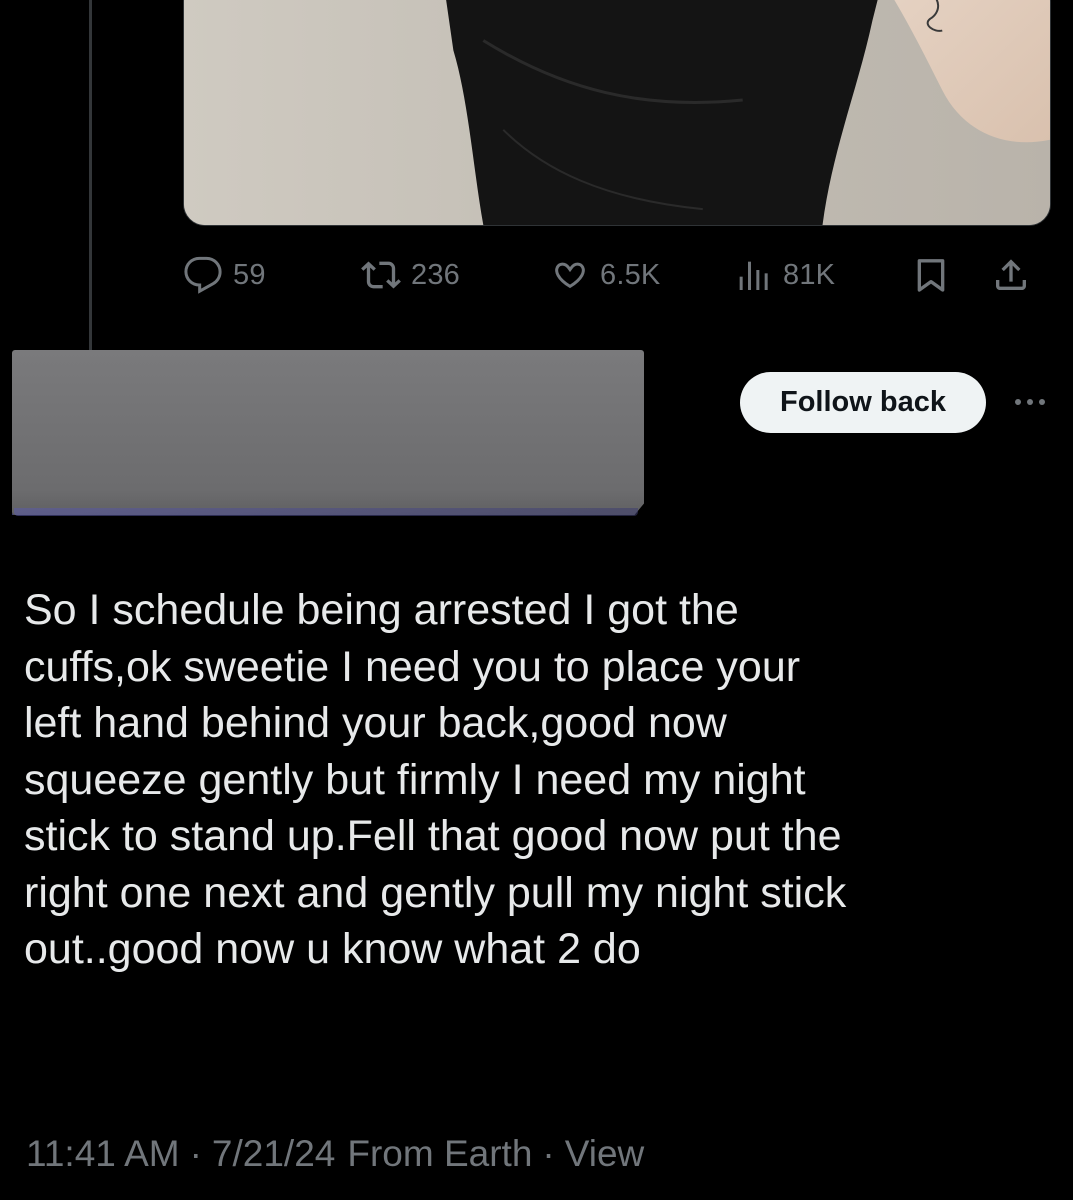 This screenshot has height=1200, width=1073. Describe the element at coordinates (570, 275) in the screenshot. I see `heart-icon` at that location.